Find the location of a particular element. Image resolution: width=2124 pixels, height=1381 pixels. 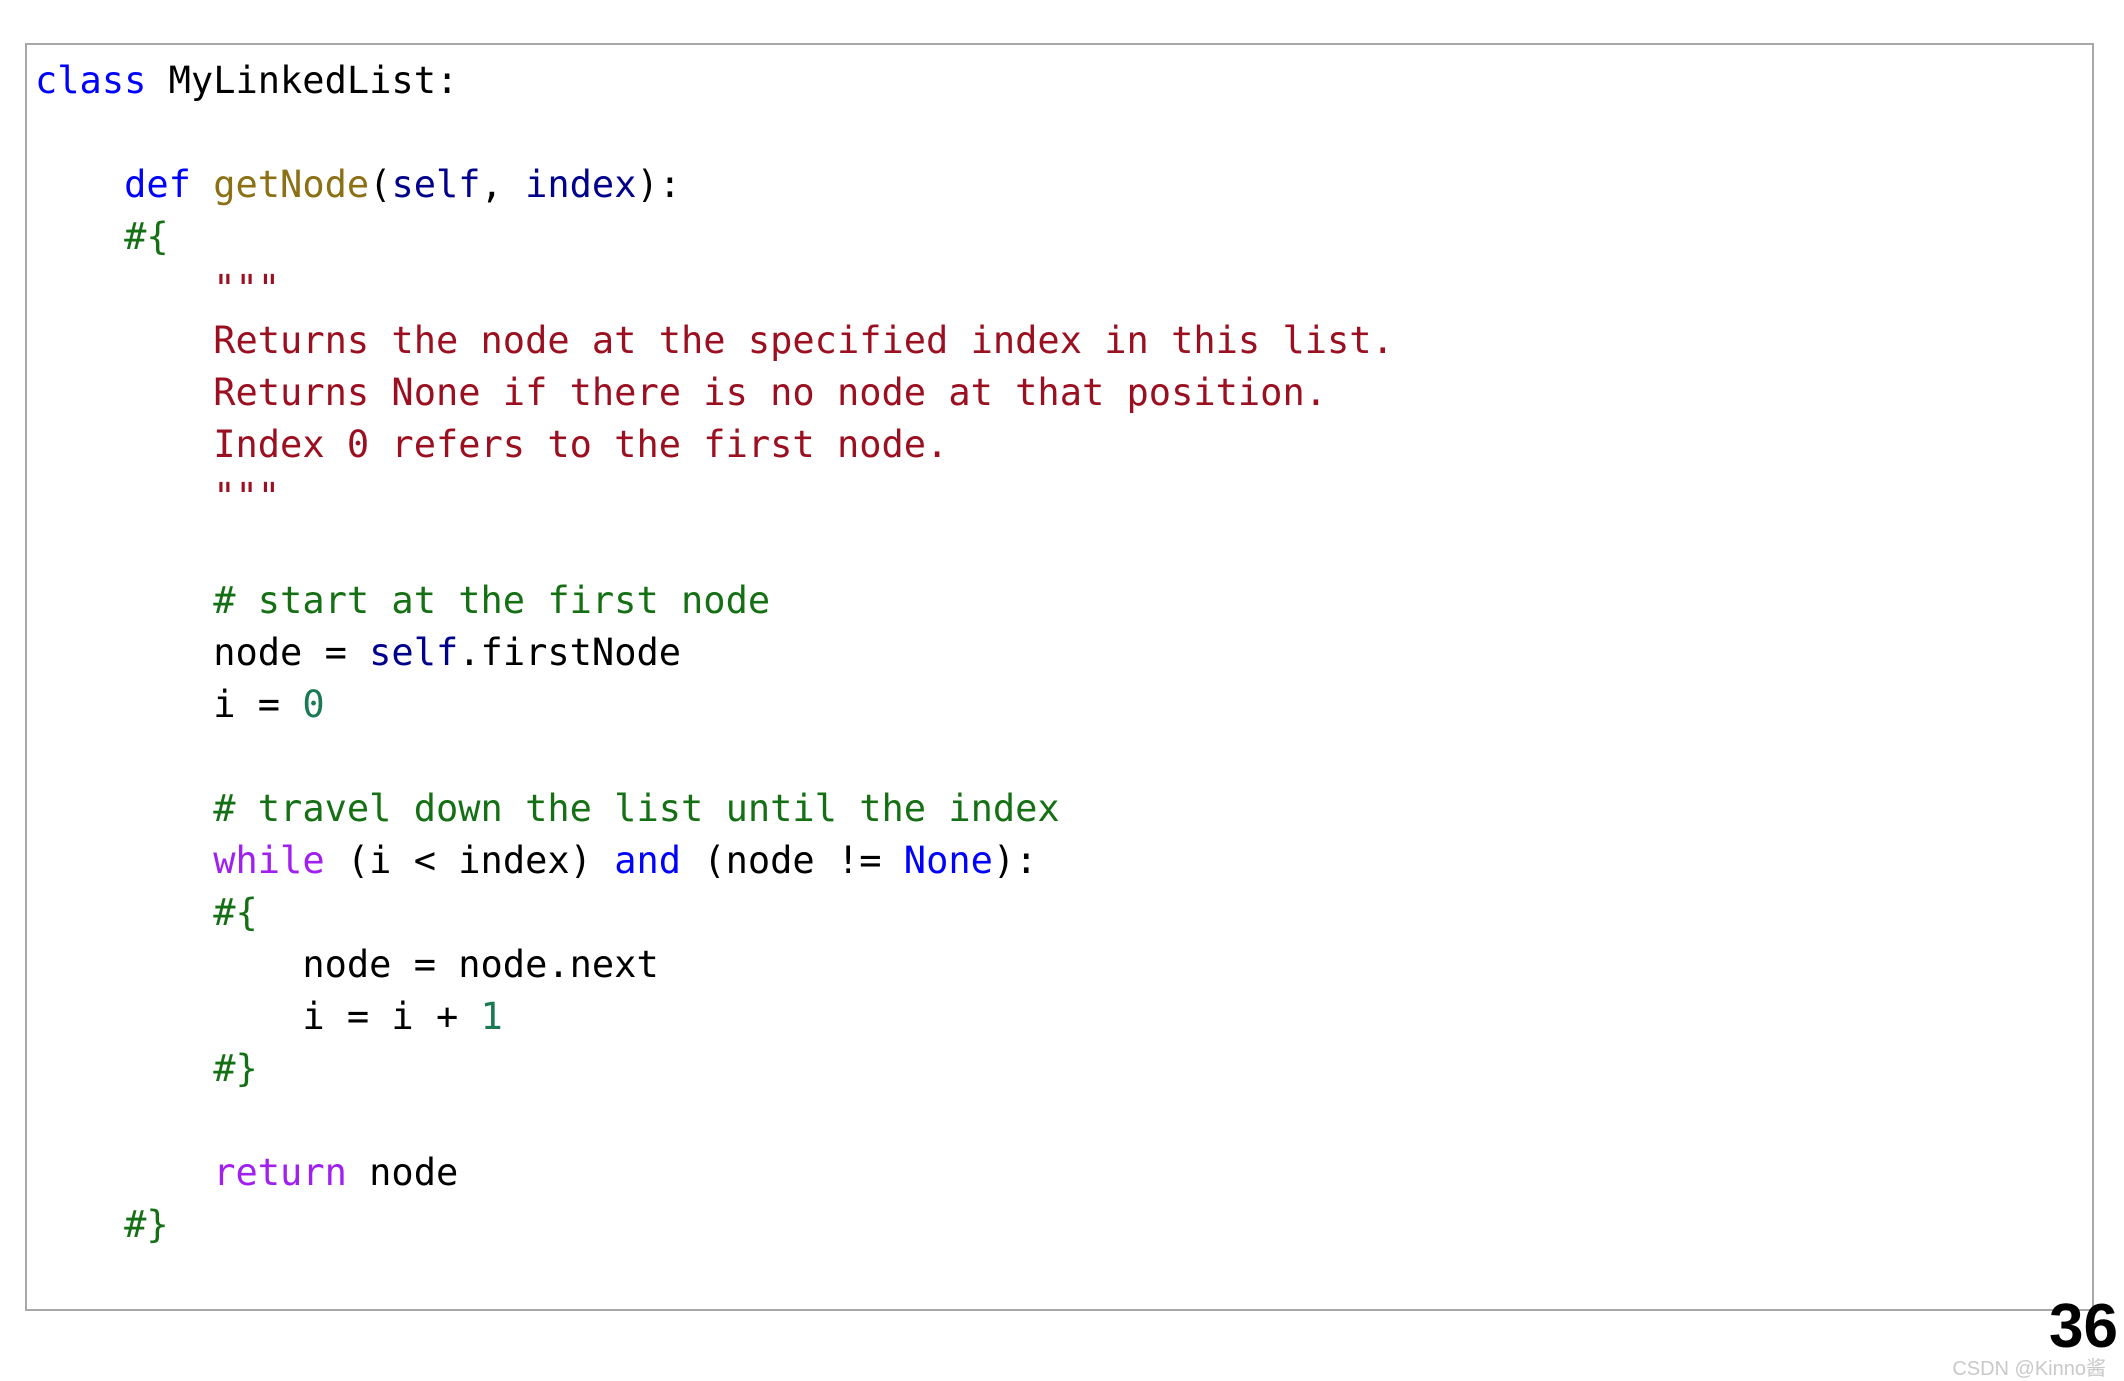

code-token-plain: (i < index) is located at coordinates (469, 860).